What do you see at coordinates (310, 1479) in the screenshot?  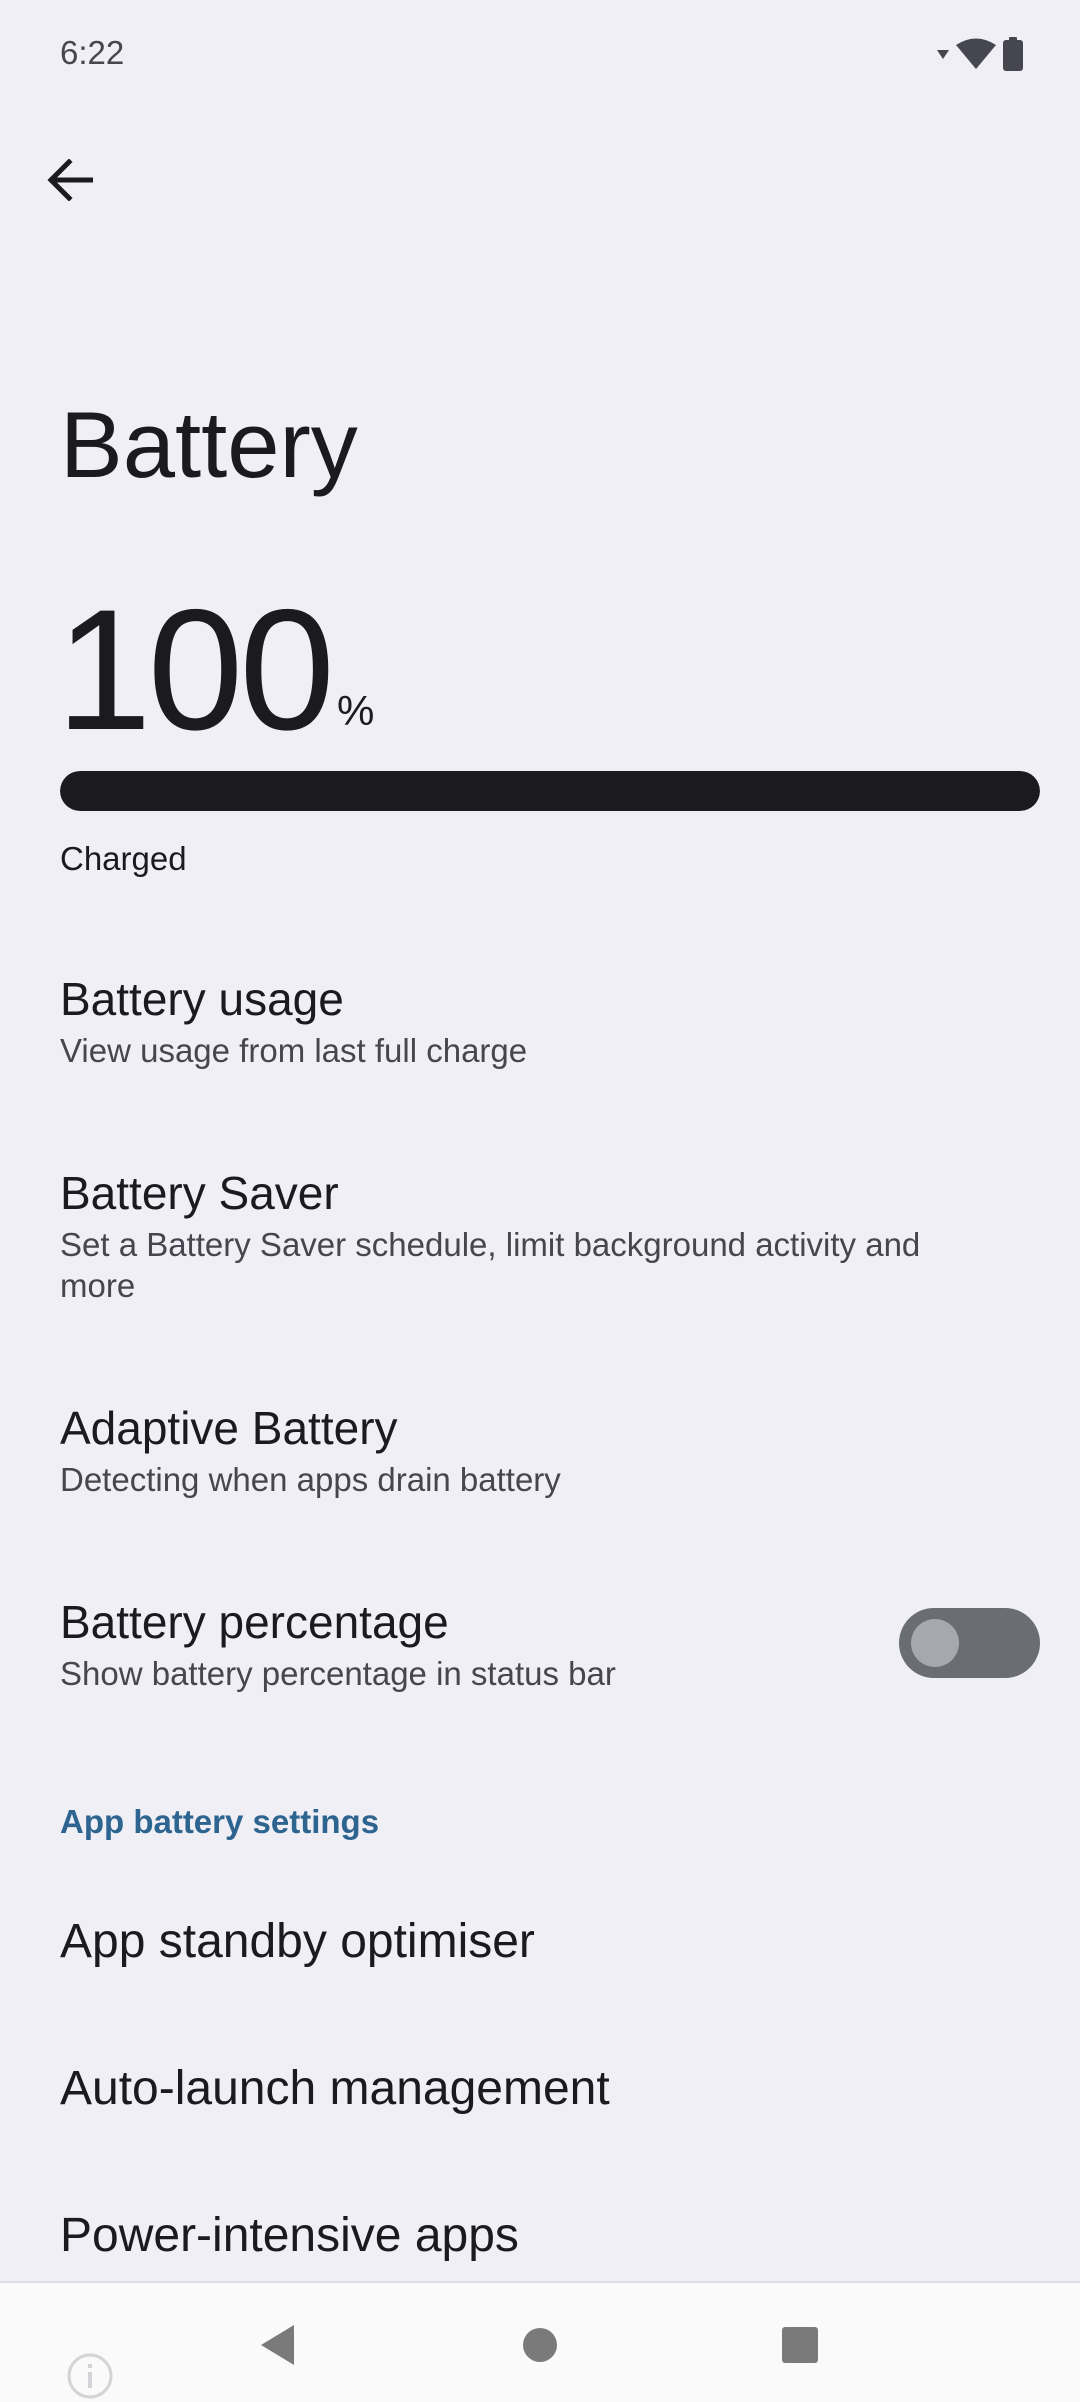 I see `pref-summary: Detecting when apps drain battery` at bounding box center [310, 1479].